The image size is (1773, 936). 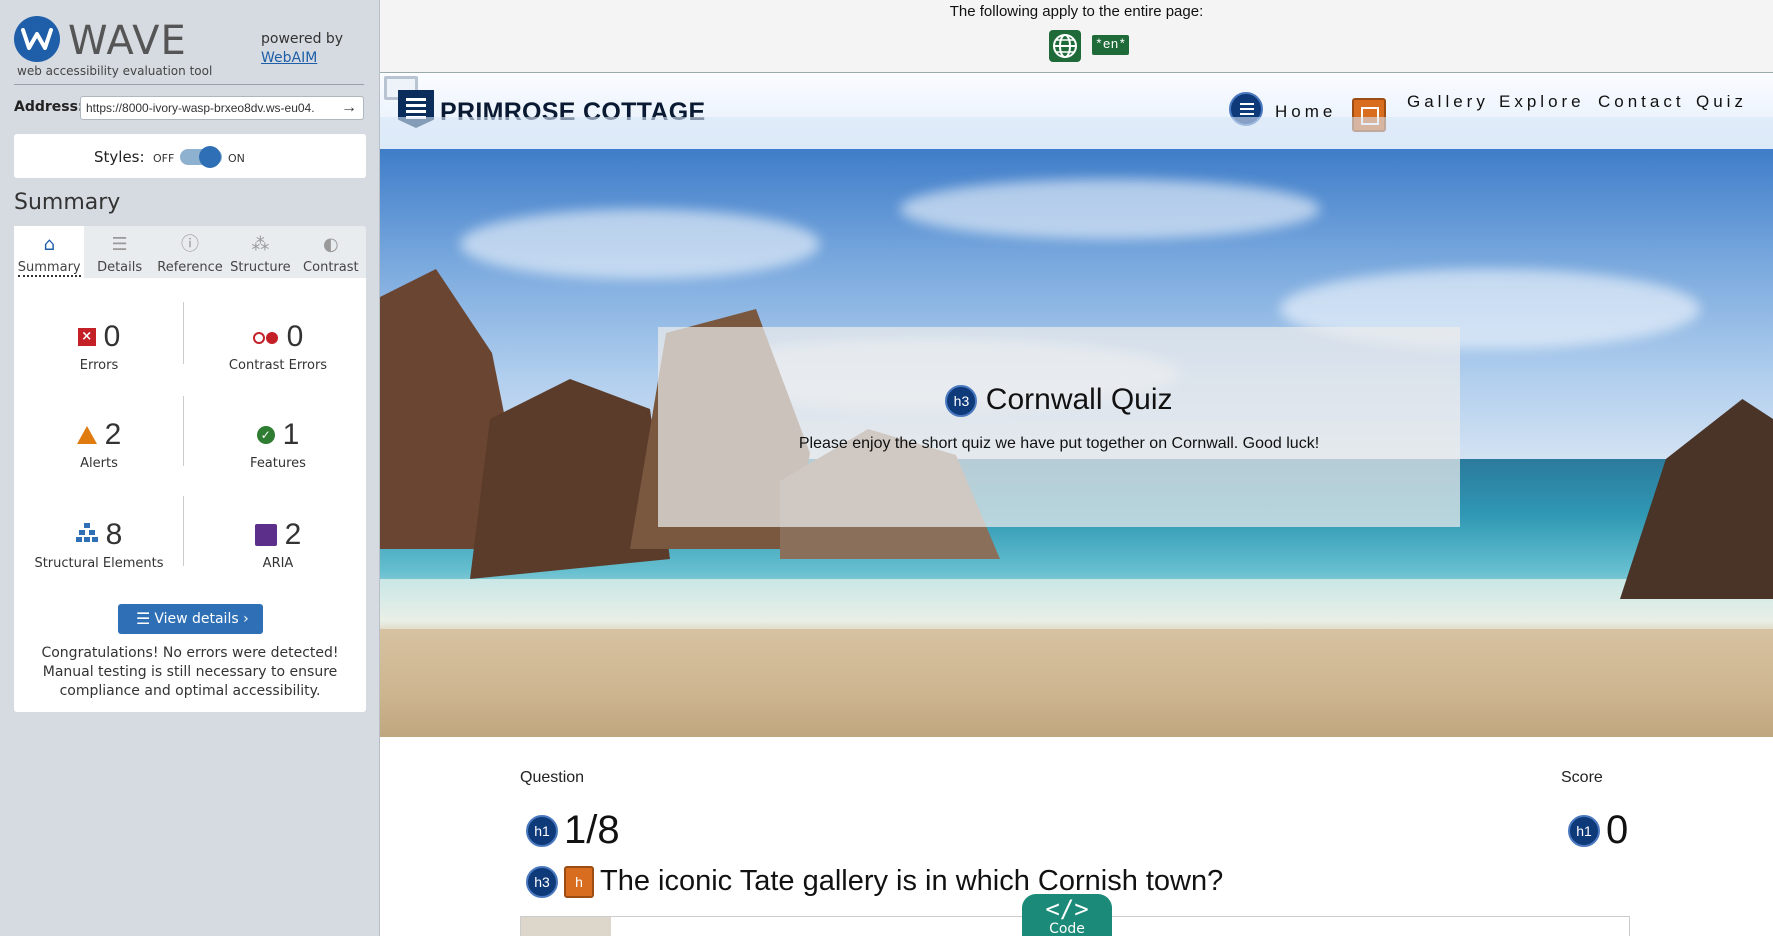 I want to click on tab-reference: ⓘ Reference, so click(x=190, y=252).